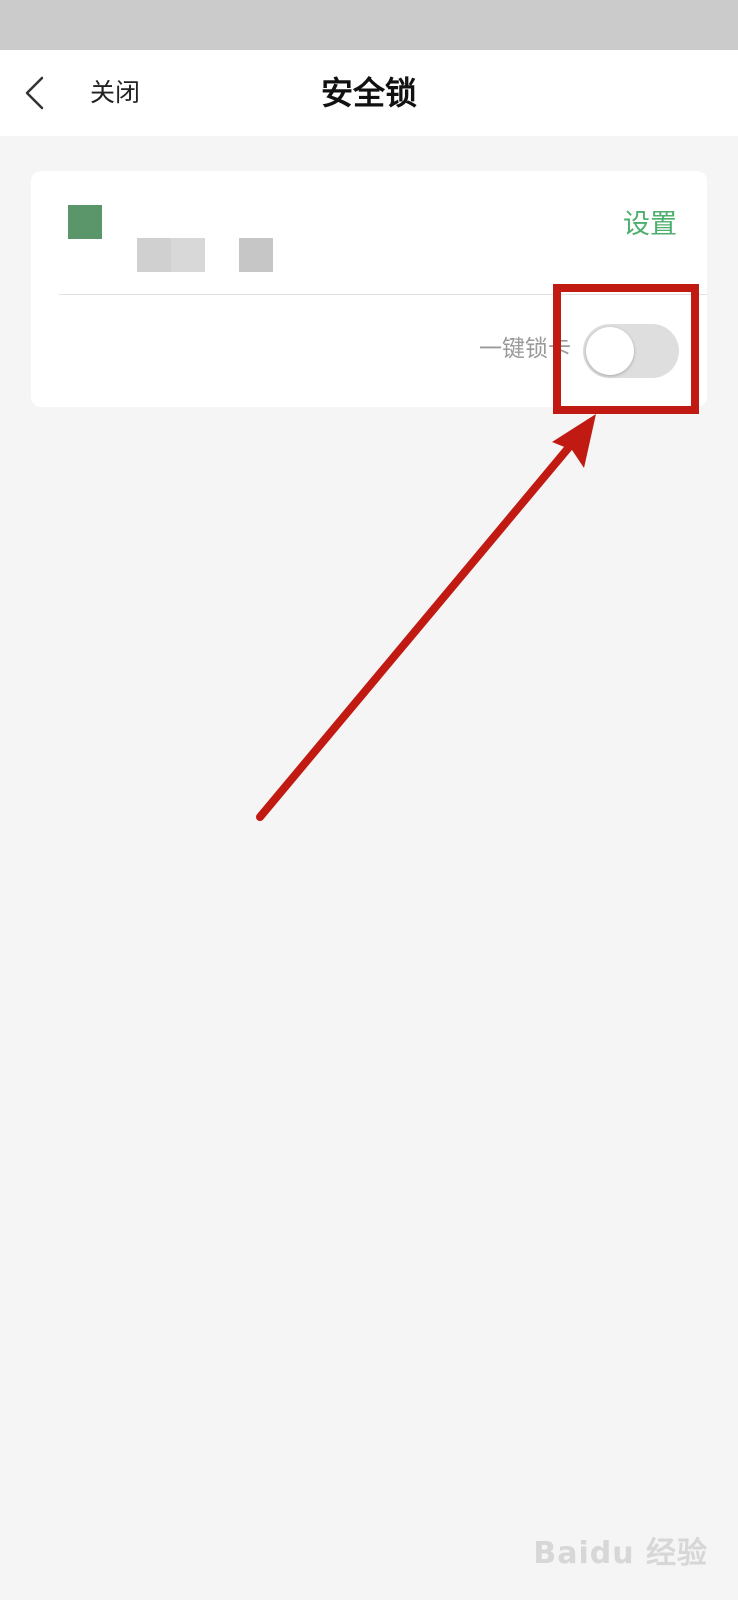 Image resolution: width=738 pixels, height=1600 pixels. What do you see at coordinates (650, 225) in the screenshot?
I see `settings-link: 设置` at bounding box center [650, 225].